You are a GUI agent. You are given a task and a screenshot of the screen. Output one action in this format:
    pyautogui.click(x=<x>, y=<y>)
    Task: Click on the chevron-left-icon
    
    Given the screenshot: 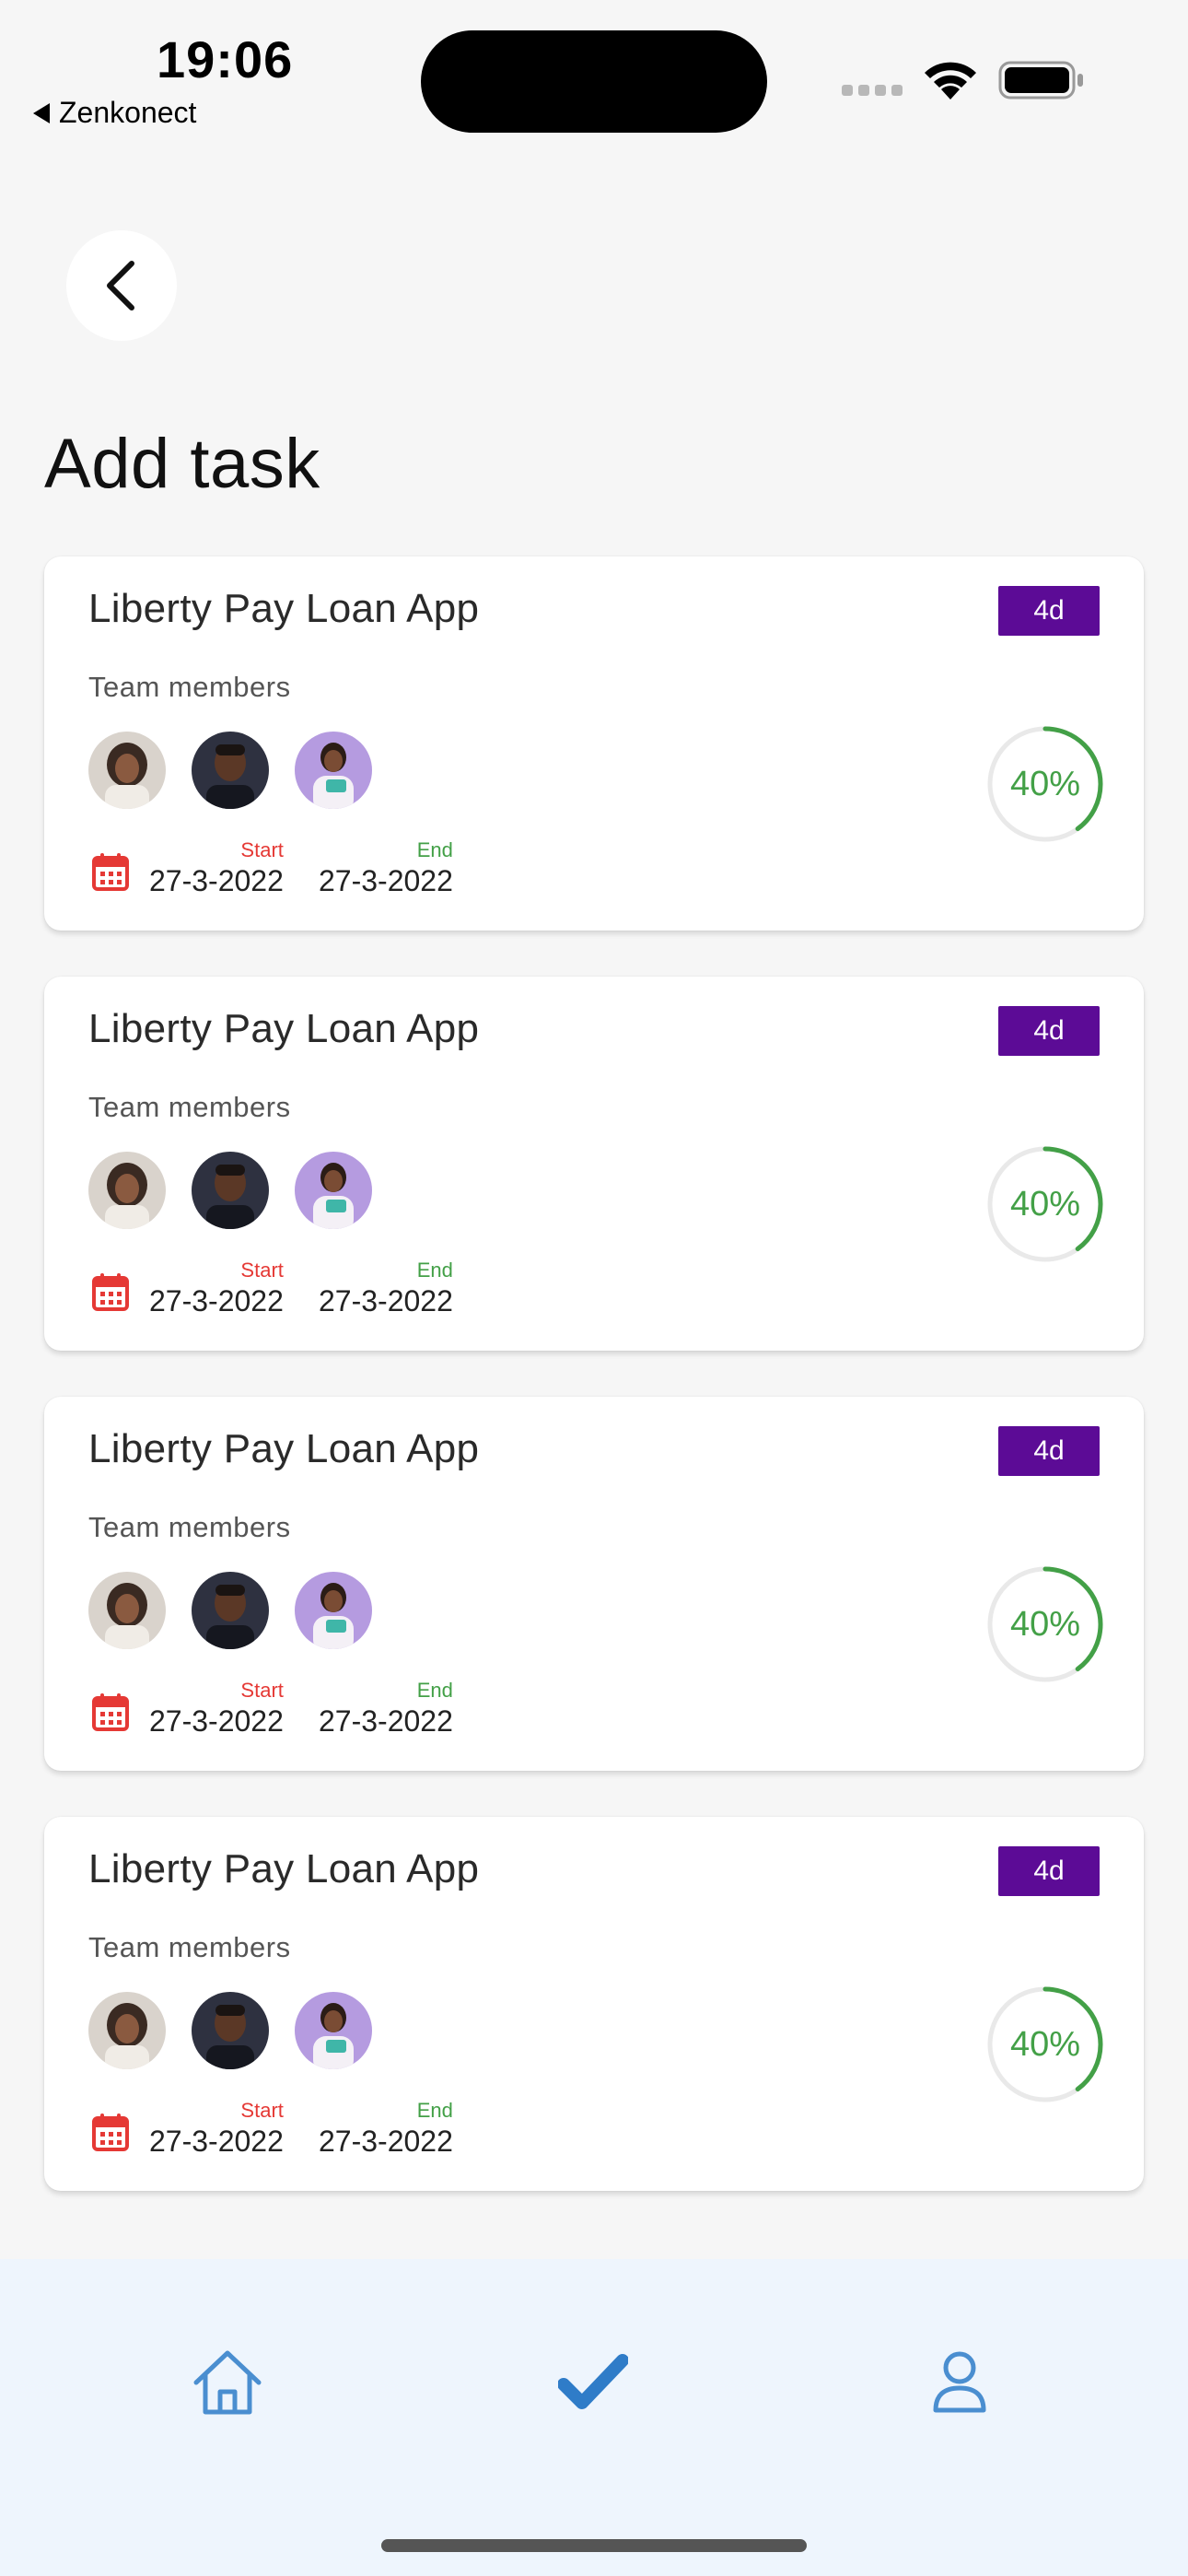 What is the action you would take?
    pyautogui.click(x=120, y=285)
    